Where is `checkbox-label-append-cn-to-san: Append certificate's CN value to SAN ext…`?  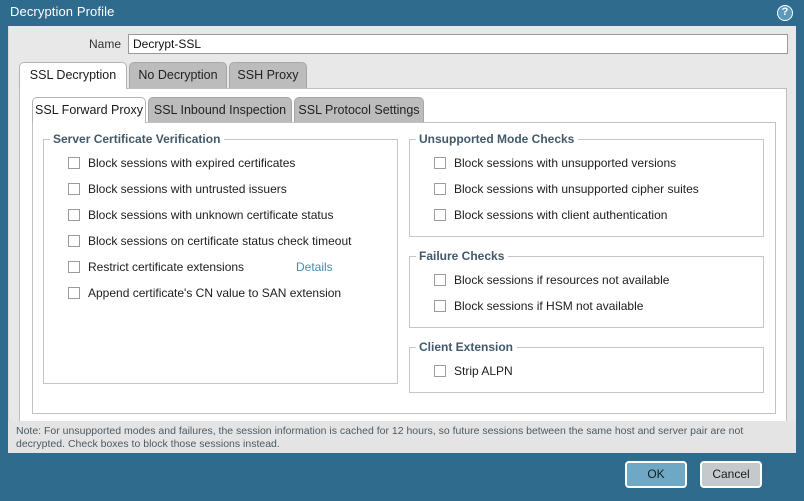
checkbox-label-append-cn-to-san: Append certificate's CN value to SAN ext… is located at coordinates (215, 293).